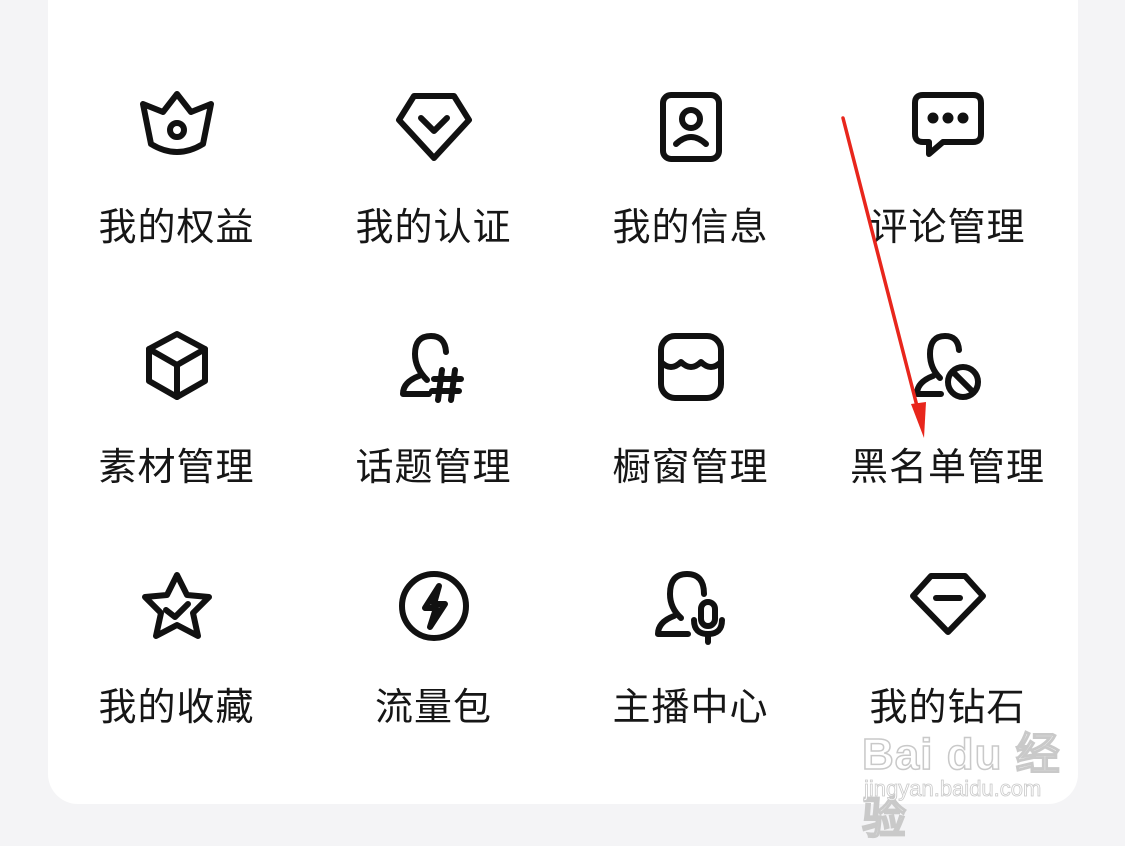 Image resolution: width=1125 pixels, height=846 pixels. What do you see at coordinates (948, 127) in the screenshot?
I see `comment-icon` at bounding box center [948, 127].